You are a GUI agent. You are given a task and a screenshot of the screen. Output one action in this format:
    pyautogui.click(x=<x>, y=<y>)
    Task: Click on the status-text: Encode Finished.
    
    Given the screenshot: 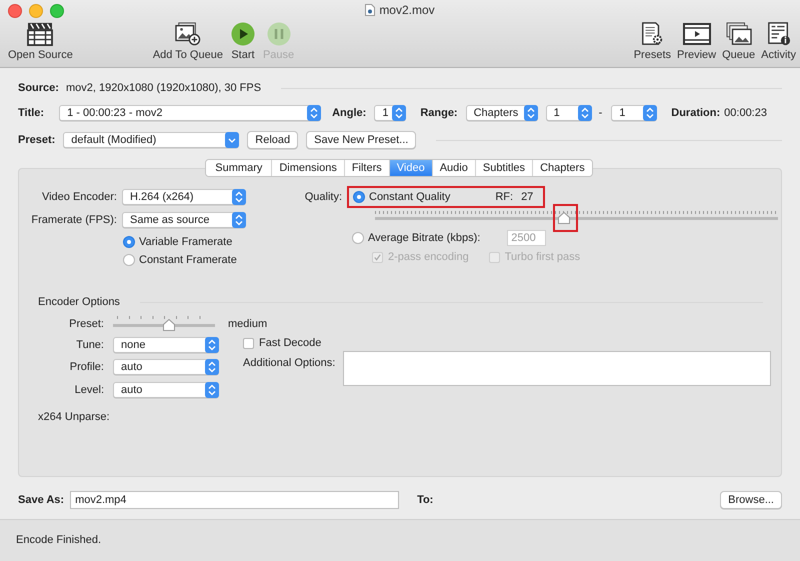 What is the action you would take?
    pyautogui.click(x=58, y=540)
    